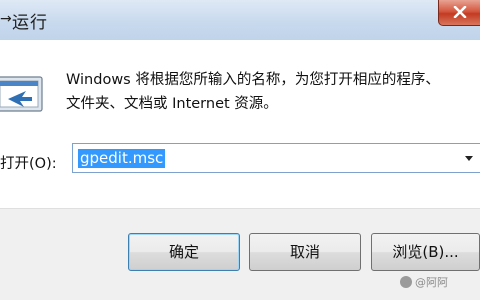 The width and height of the screenshot is (480, 300). What do you see at coordinates (21, 94) in the screenshot?
I see `run-program-icon` at bounding box center [21, 94].